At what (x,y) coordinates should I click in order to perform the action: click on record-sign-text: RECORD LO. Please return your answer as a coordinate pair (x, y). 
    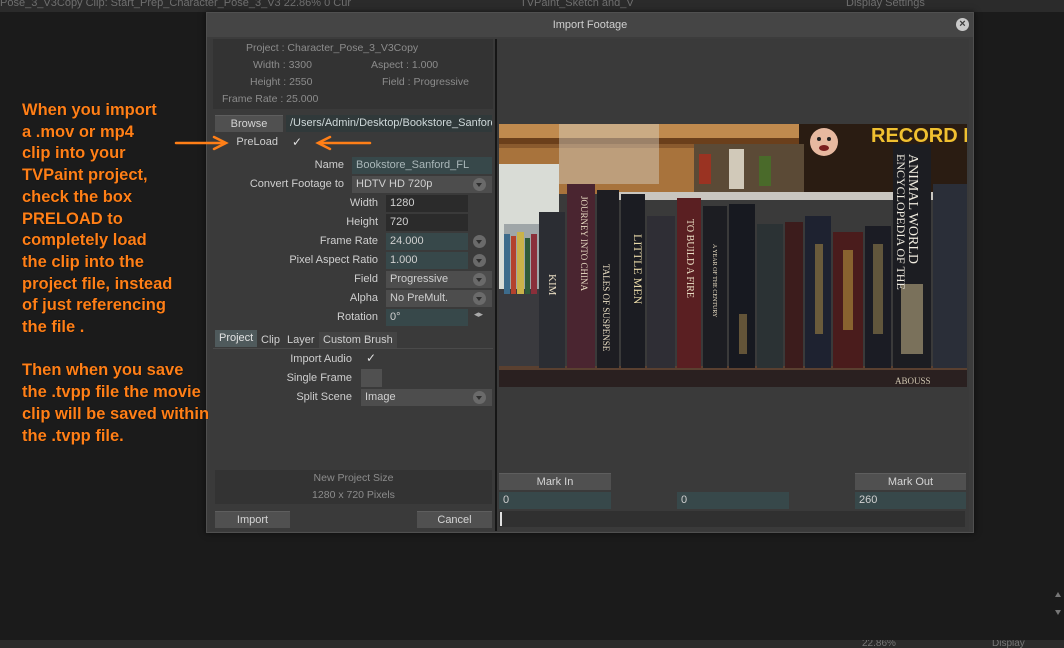
    Looking at the image, I should click on (919, 136).